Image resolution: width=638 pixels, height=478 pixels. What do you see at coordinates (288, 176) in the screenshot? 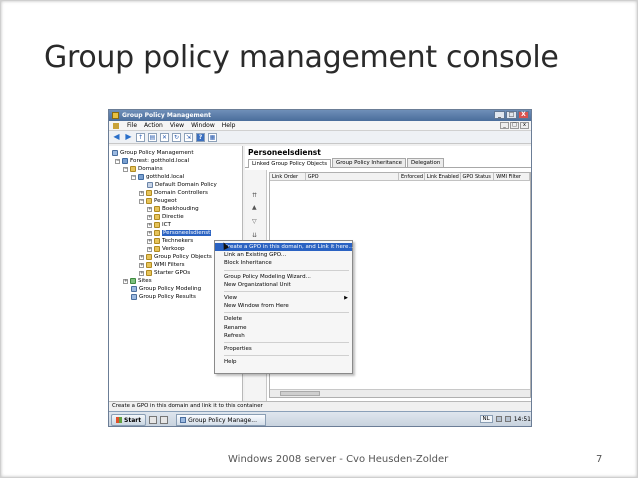
I see `column-link-order: Link Order` at bounding box center [288, 176].